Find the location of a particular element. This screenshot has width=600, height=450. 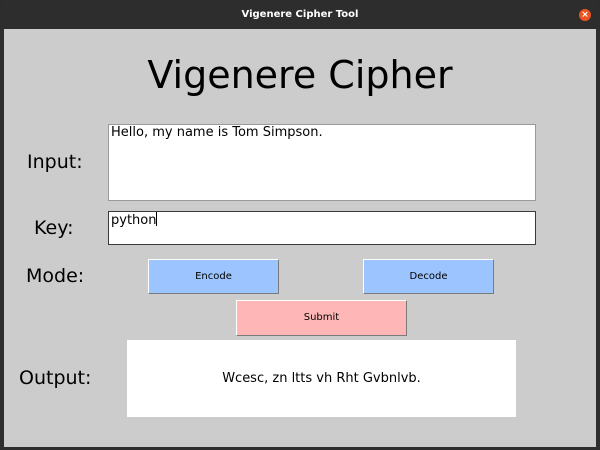

window-title: Vigenere Cipher Tool is located at coordinates (300, 14).